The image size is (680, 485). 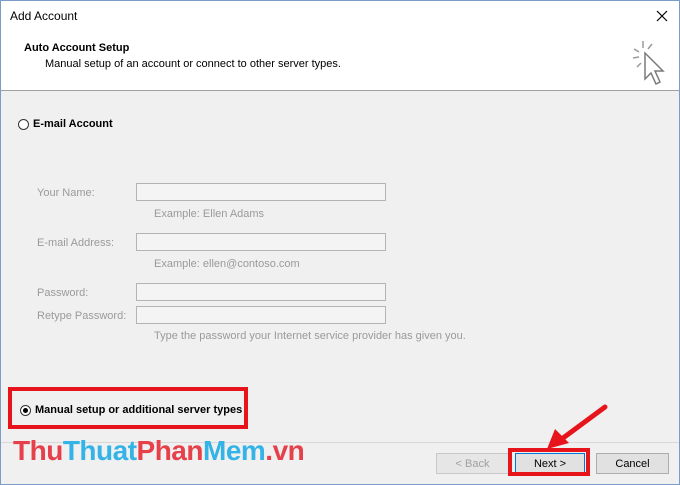 I want to click on watermark-part: Phan, so click(x=170, y=450).